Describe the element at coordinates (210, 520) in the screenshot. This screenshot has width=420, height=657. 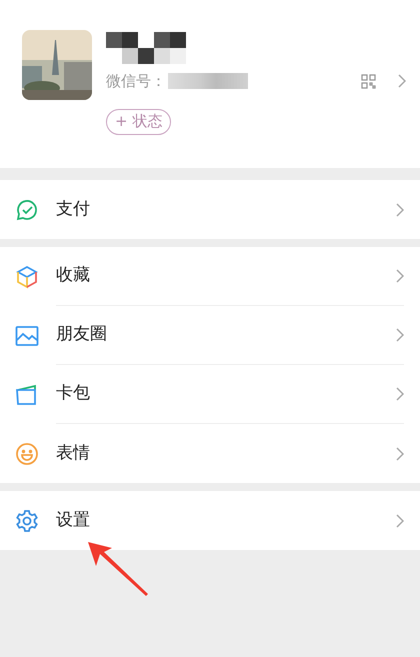
I see `menu-item: 设置` at that location.